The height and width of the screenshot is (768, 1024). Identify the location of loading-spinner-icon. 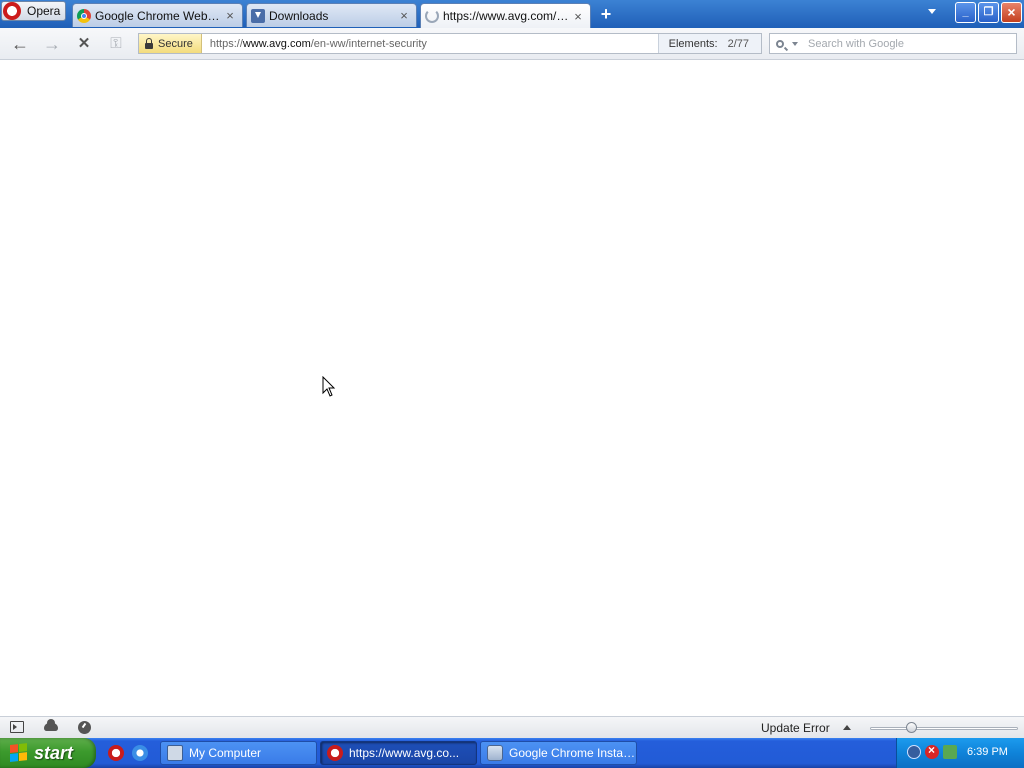
(432, 16).